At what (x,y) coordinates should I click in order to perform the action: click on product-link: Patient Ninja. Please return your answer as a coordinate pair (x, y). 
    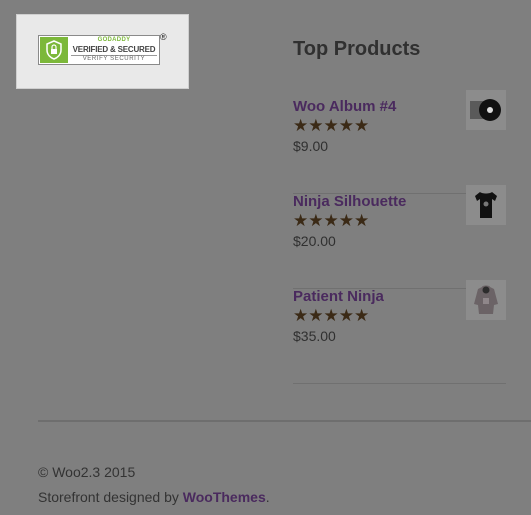
    Looking at the image, I should click on (338, 296).